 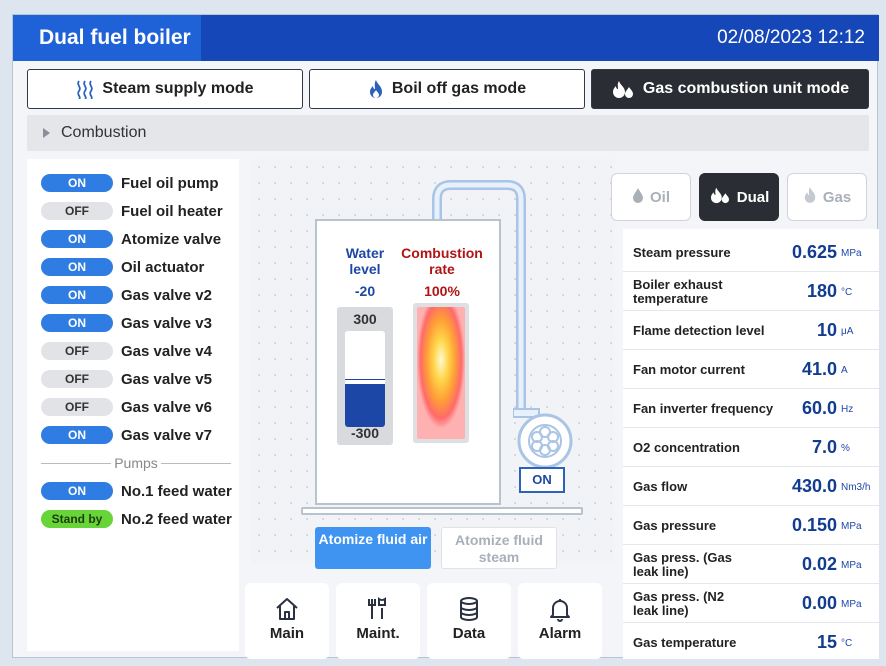 I want to click on date-time: 02/08/2023 12:12, so click(x=791, y=37).